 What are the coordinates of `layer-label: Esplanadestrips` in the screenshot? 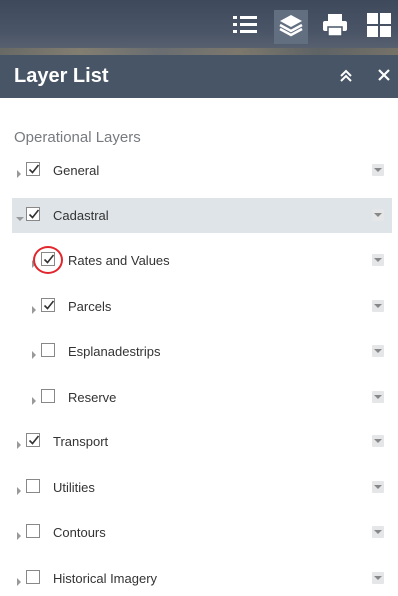 It's located at (114, 351).